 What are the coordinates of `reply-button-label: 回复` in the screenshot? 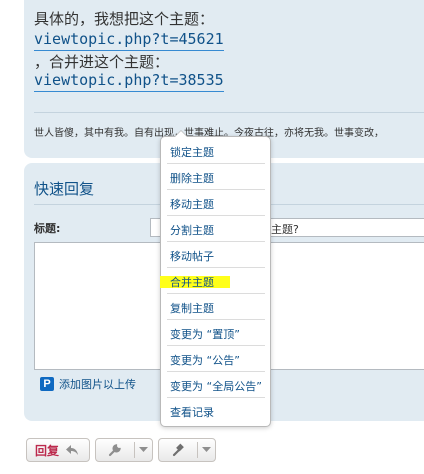 It's located at (47, 450).